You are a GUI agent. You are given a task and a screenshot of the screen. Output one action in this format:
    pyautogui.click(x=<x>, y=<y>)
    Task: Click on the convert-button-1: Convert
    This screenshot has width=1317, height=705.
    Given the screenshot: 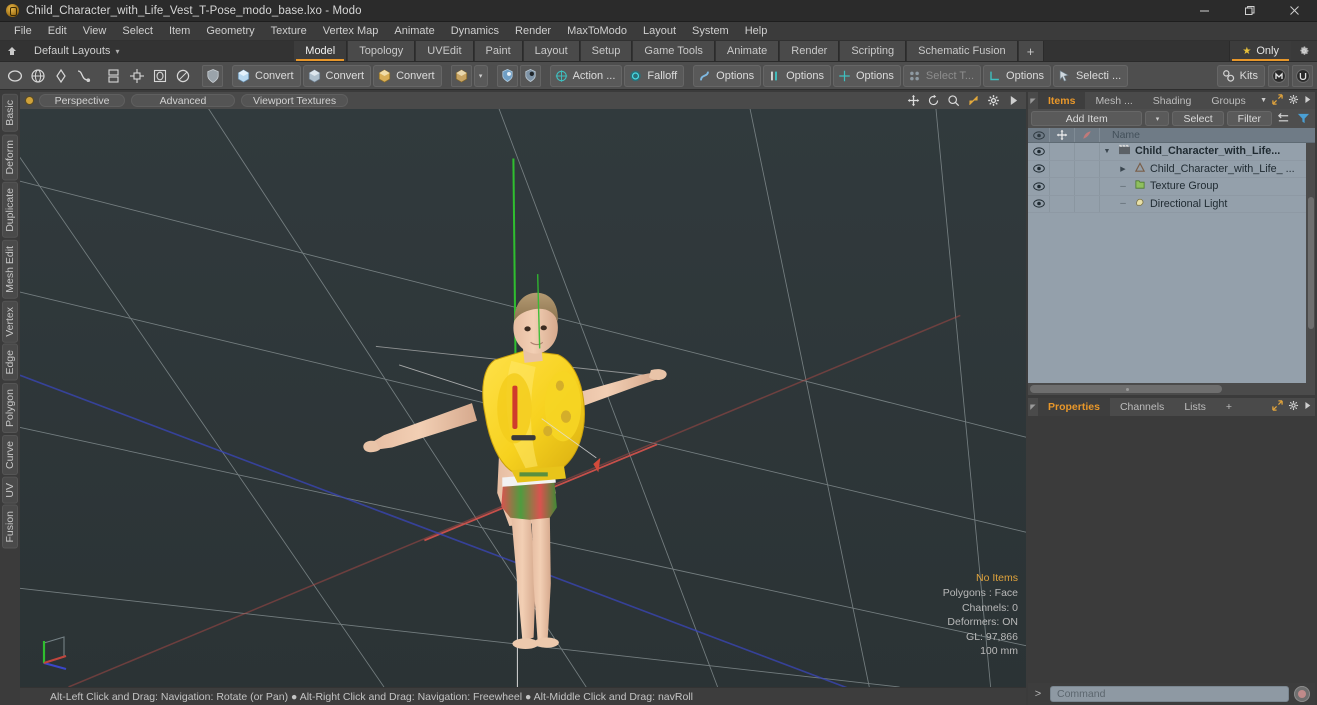 What is the action you would take?
    pyautogui.click(x=266, y=75)
    